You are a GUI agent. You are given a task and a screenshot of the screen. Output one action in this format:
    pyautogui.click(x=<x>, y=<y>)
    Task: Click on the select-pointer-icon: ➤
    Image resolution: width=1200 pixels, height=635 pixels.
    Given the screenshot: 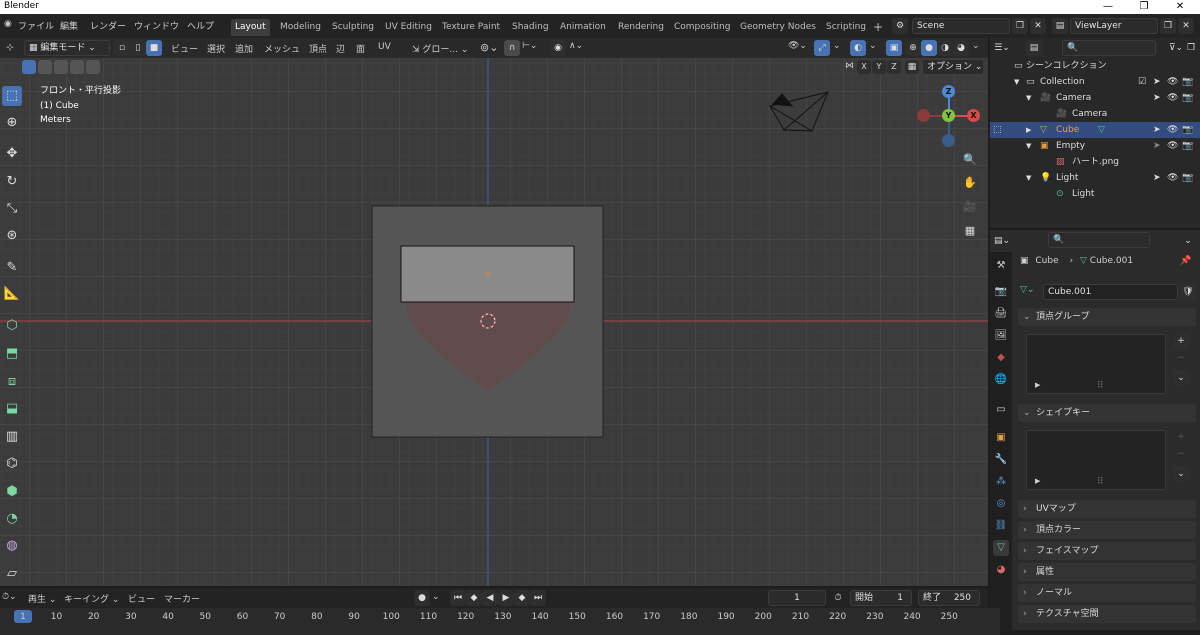 What is the action you would take?
    pyautogui.click(x=1157, y=178)
    